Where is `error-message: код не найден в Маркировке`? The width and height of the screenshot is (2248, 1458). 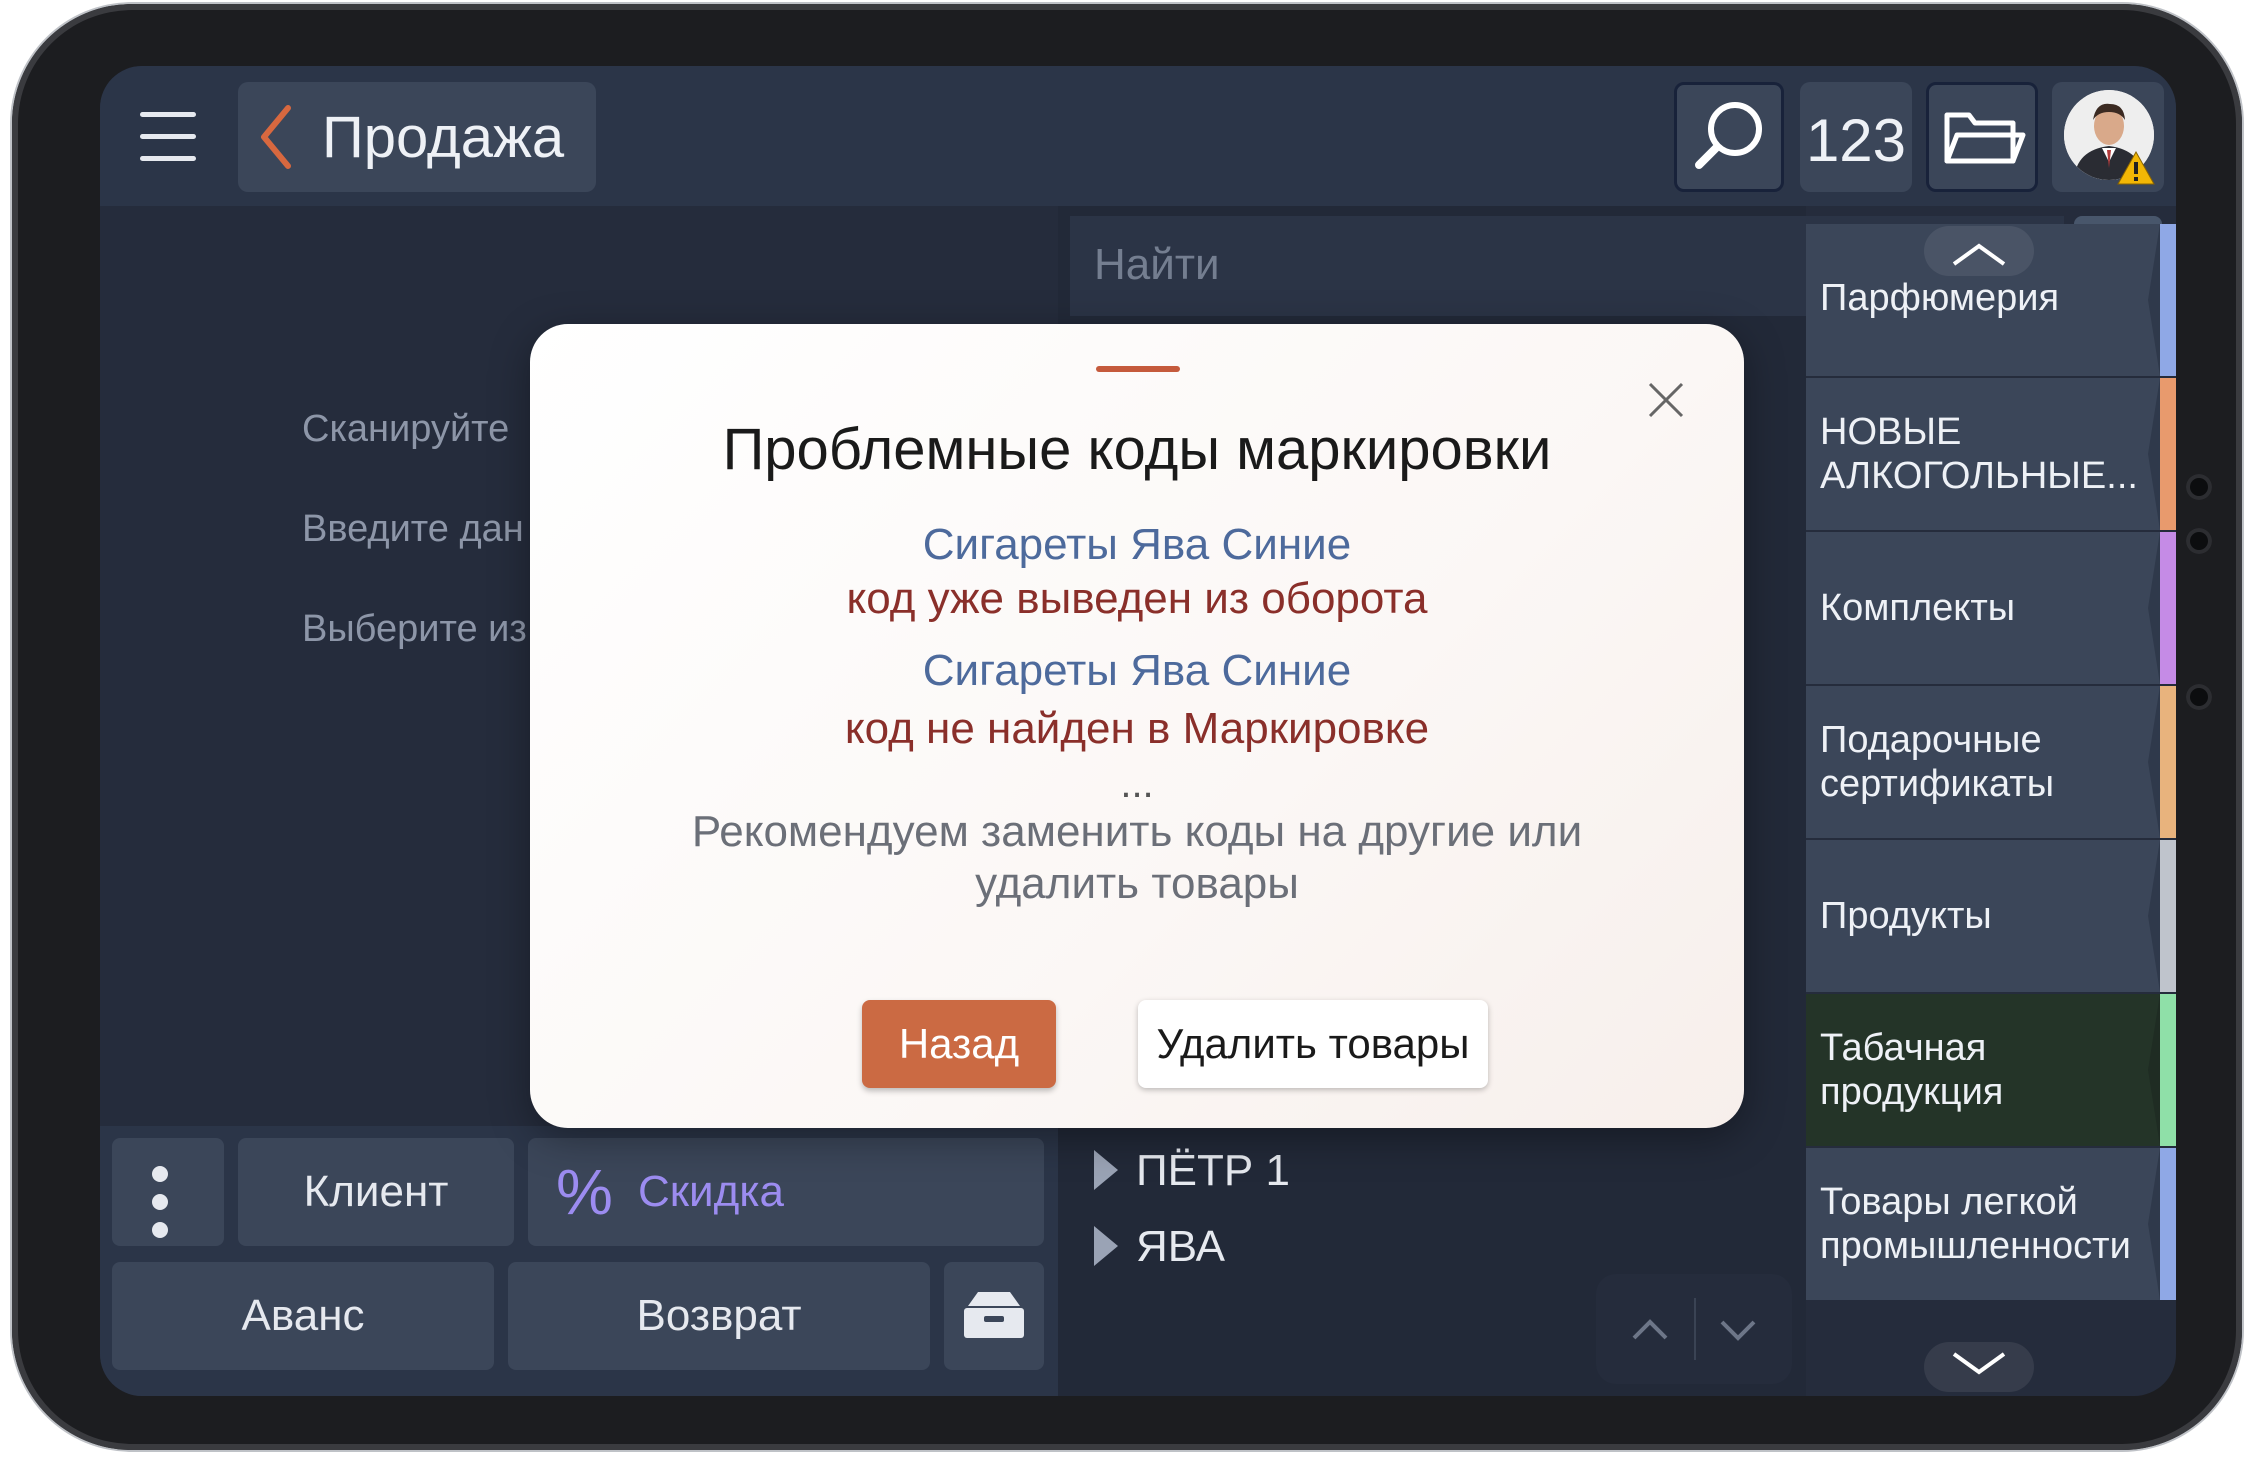 error-message: код не найден в Маркировке is located at coordinates (1137, 728).